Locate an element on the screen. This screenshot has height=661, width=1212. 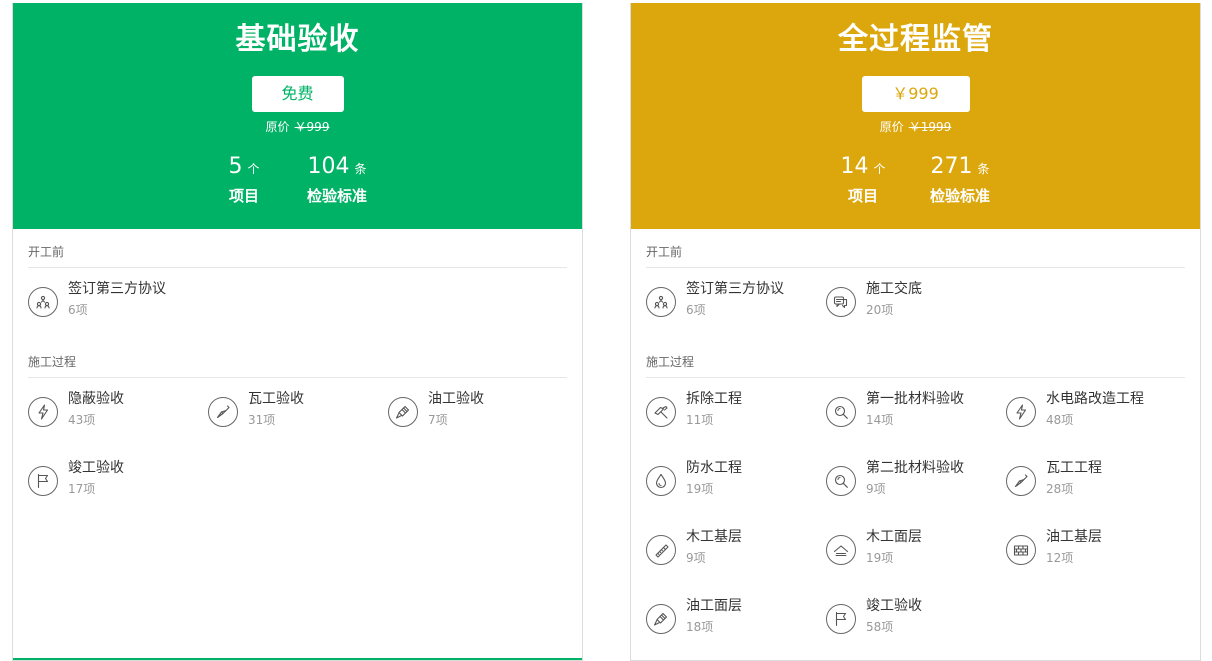
item-count: 9项 is located at coordinates (876, 489).